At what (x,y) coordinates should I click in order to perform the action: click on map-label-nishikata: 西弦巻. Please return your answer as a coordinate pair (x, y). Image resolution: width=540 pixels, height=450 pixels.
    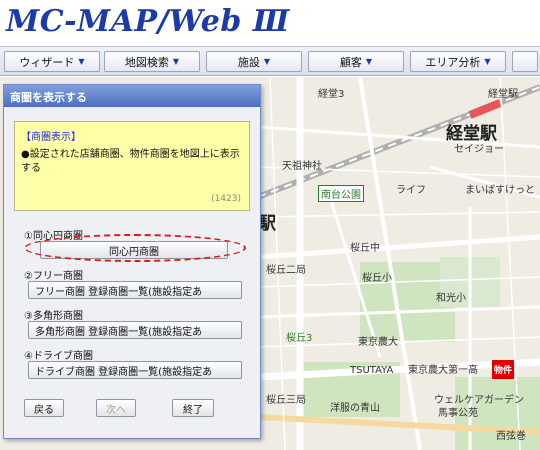
    Looking at the image, I should click on (511, 436).